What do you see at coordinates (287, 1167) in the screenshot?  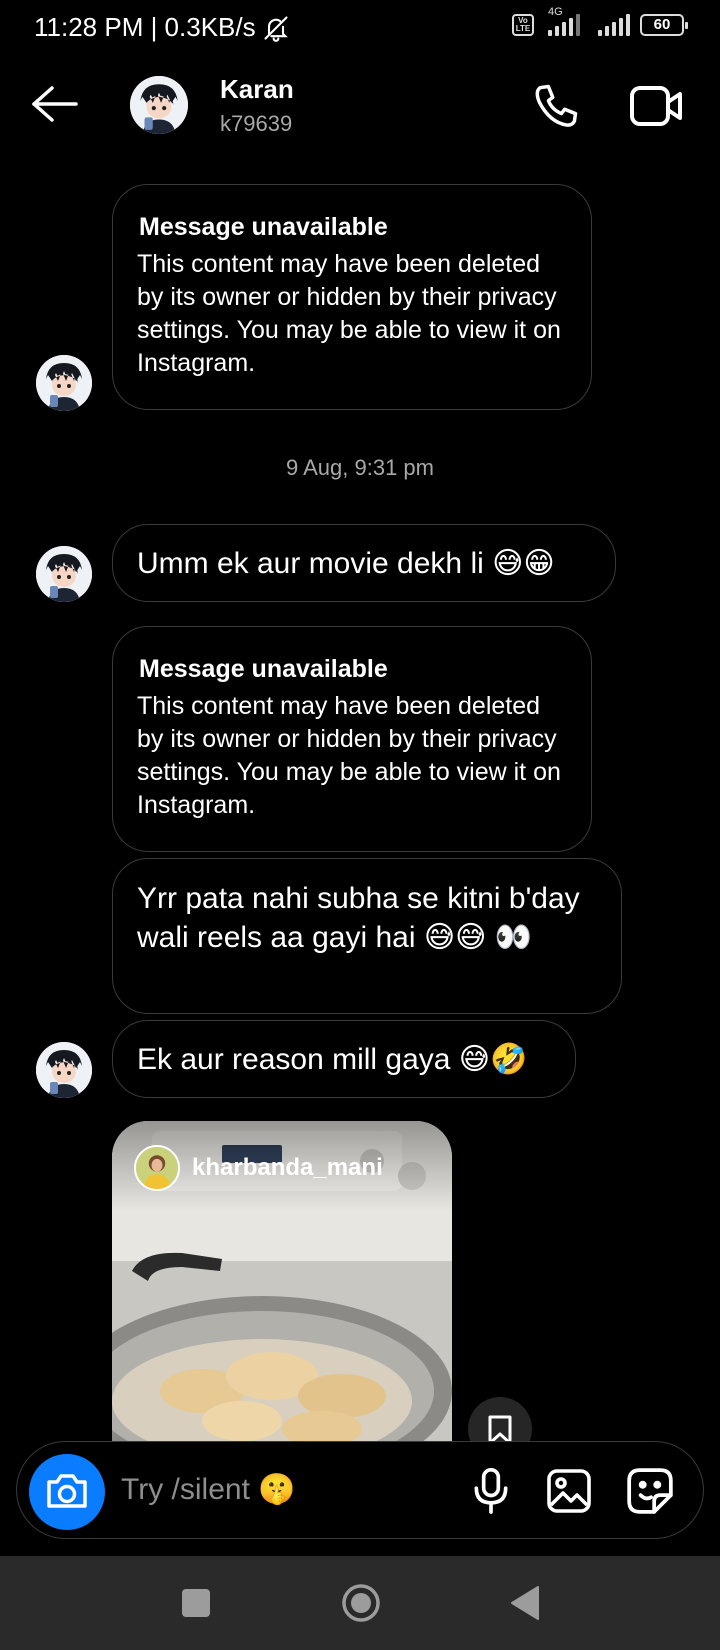 I see `reel-author-name: kharbanda_mani` at bounding box center [287, 1167].